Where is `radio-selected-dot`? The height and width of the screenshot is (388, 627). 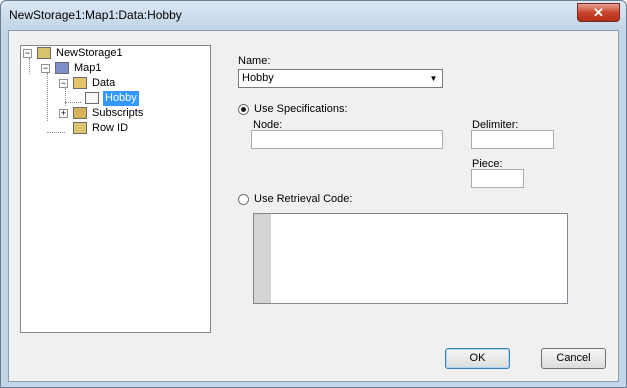
radio-selected-dot is located at coordinates (243, 109).